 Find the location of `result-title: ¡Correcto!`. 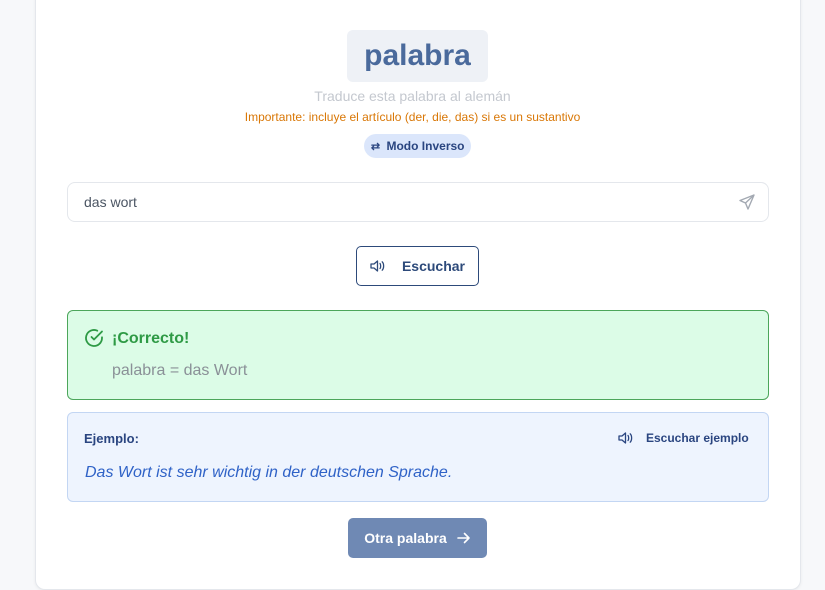

result-title: ¡Correcto! is located at coordinates (151, 338).